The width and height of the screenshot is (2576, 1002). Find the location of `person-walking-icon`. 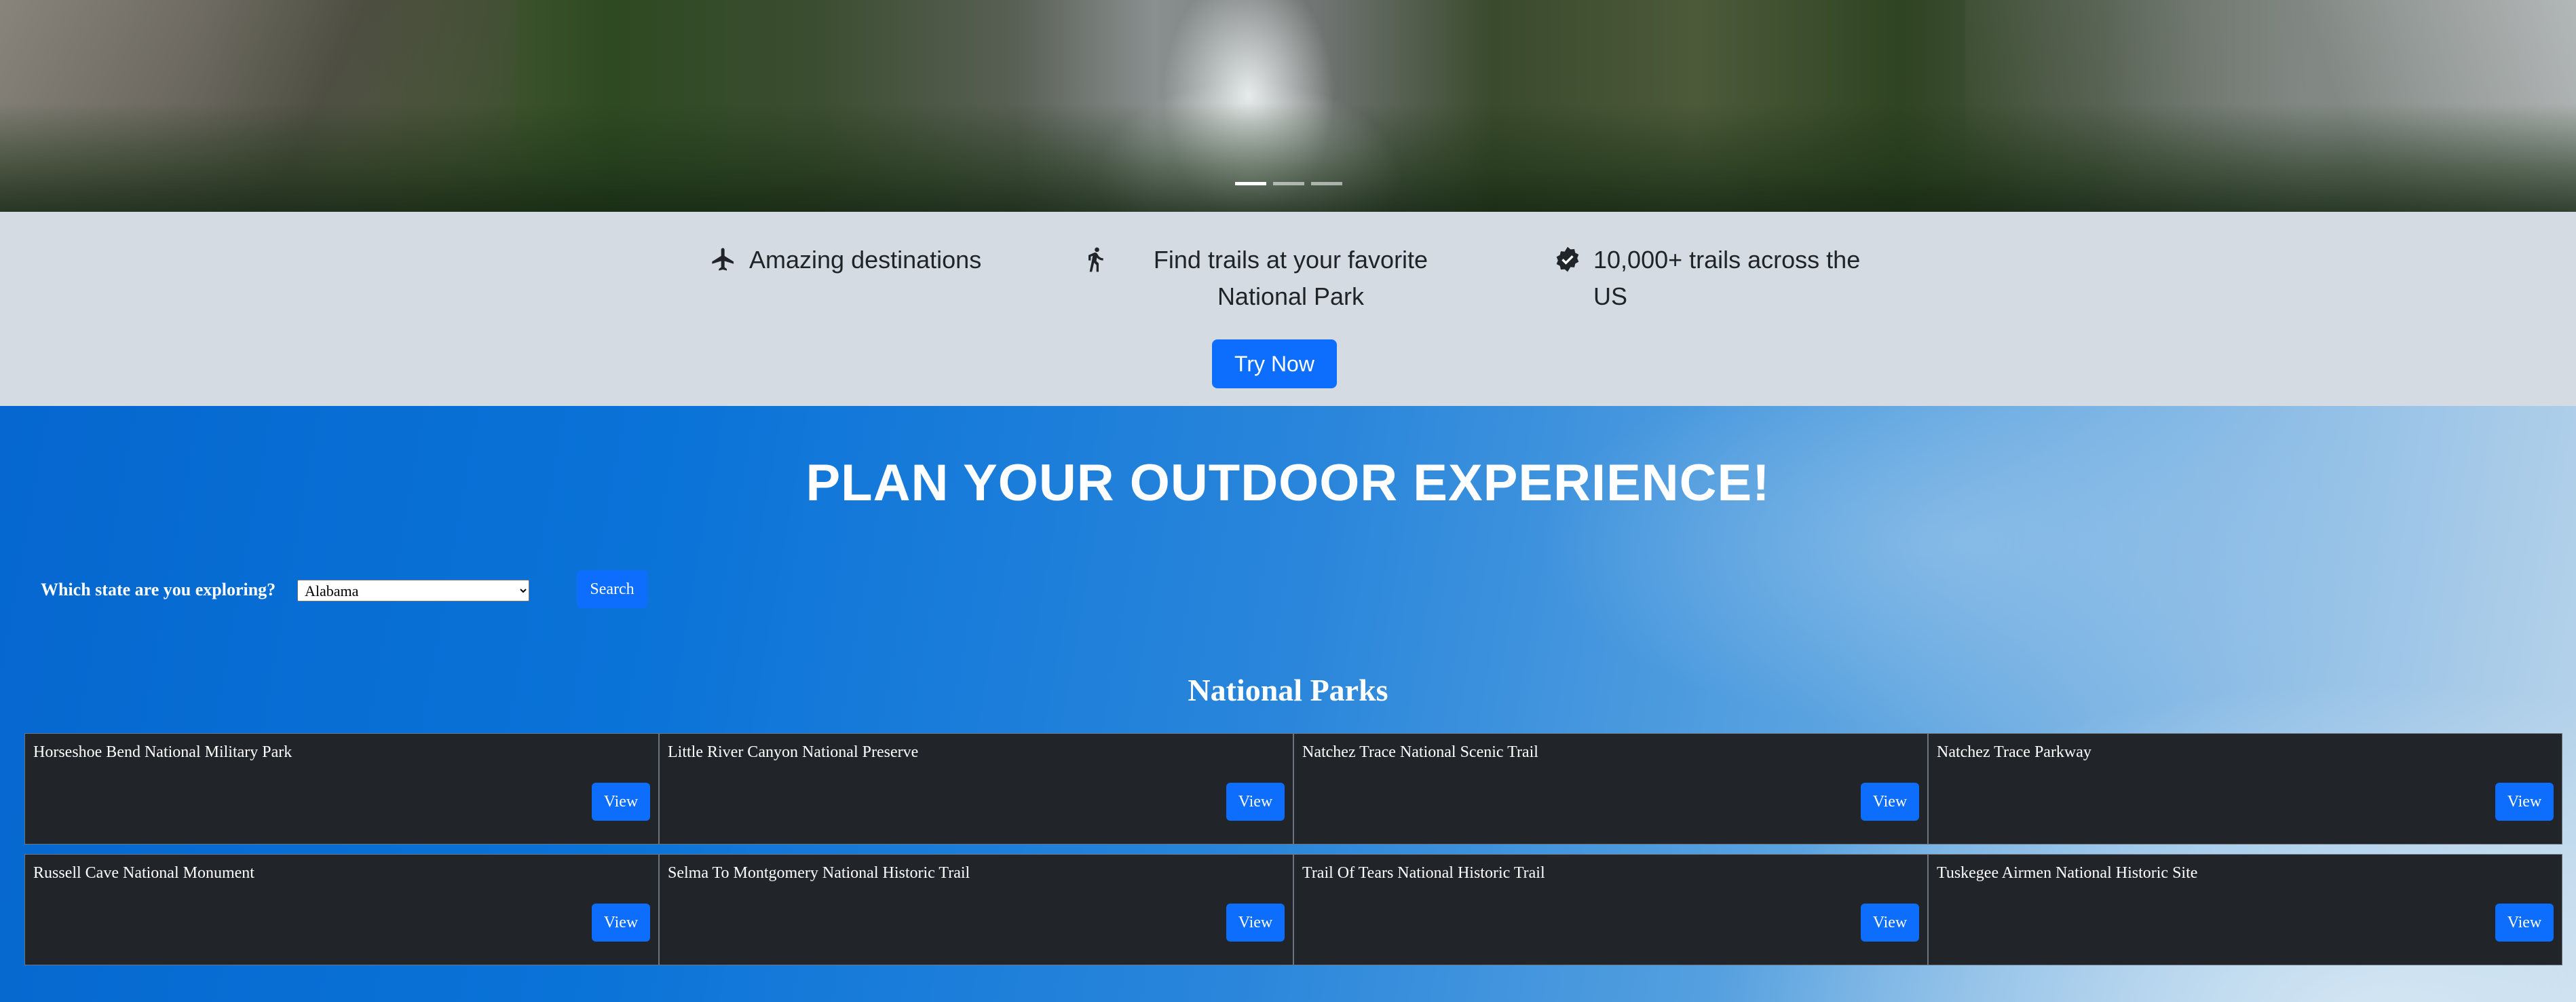

person-walking-icon is located at coordinates (1095, 259).